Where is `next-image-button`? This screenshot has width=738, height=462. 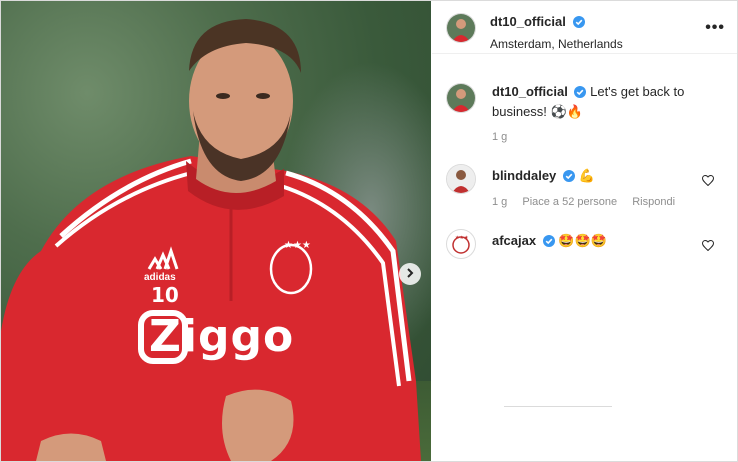 next-image-button is located at coordinates (410, 274).